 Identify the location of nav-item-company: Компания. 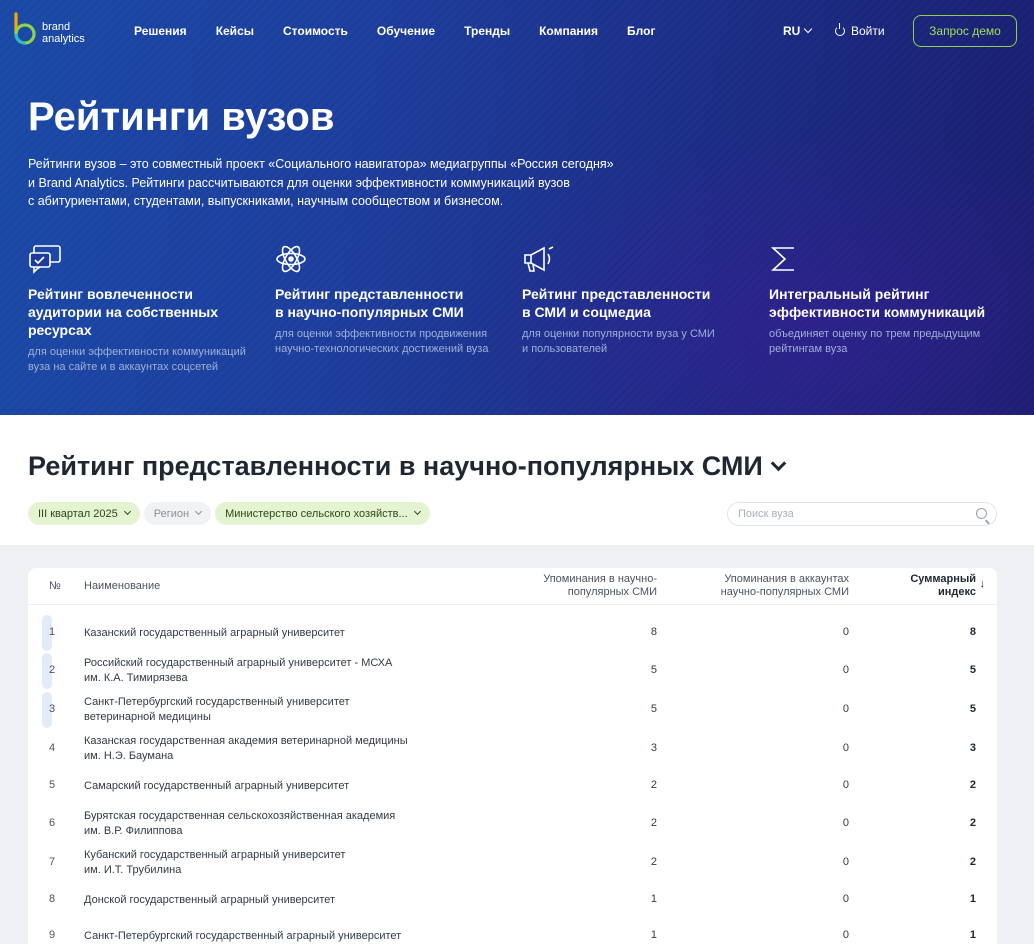
(568, 31).